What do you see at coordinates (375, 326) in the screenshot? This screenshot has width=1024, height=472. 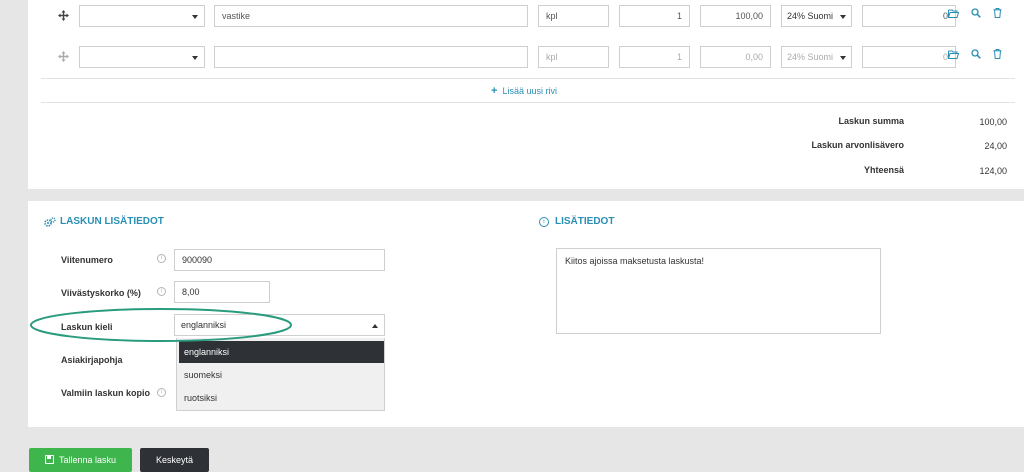 I see `chevron-up-icon` at bounding box center [375, 326].